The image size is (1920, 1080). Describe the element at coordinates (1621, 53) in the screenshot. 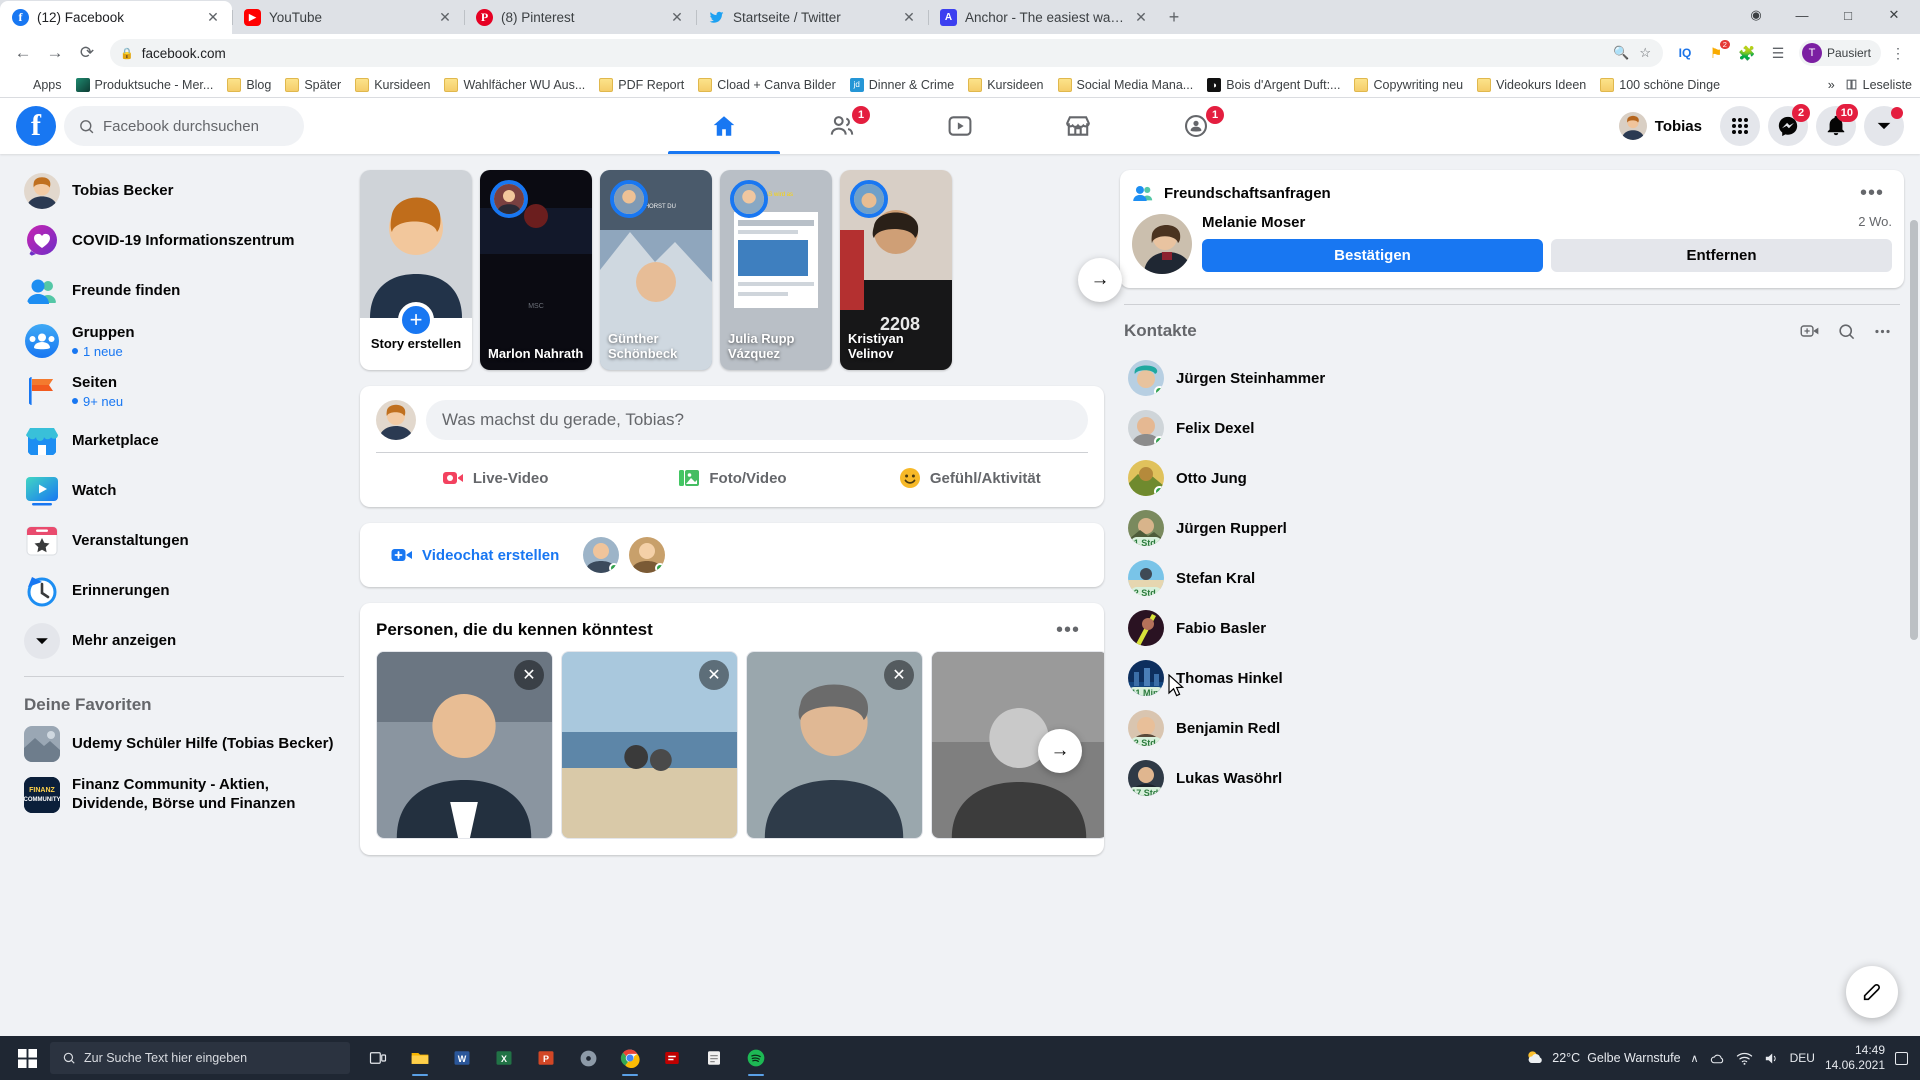

I see `zoom-icon: 🔍` at that location.